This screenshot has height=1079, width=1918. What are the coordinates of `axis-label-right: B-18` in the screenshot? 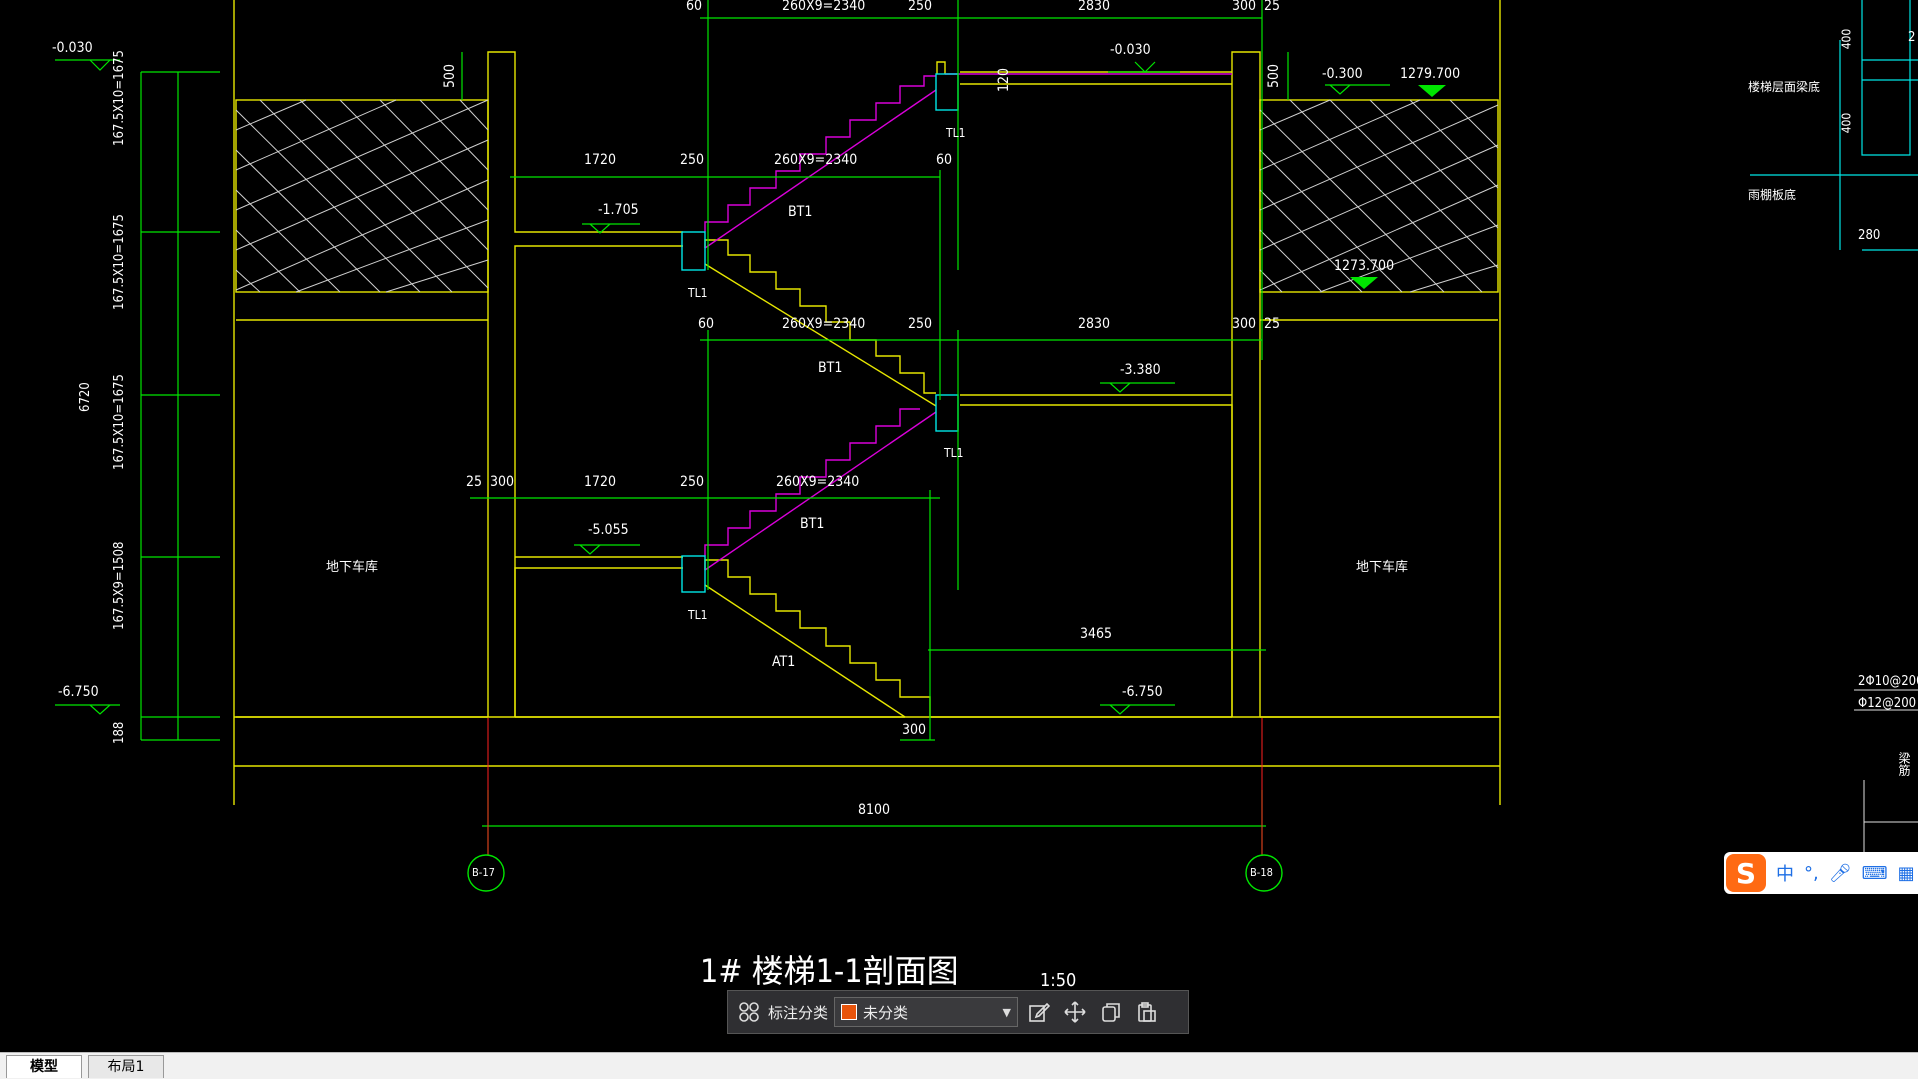 It's located at (1261, 872).